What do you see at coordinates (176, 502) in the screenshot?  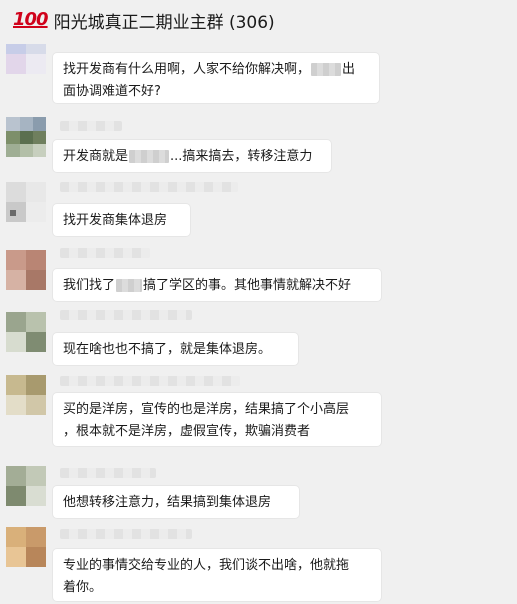 I see `message-bubble: 他想转移注意力，结果搞到集体退房` at bounding box center [176, 502].